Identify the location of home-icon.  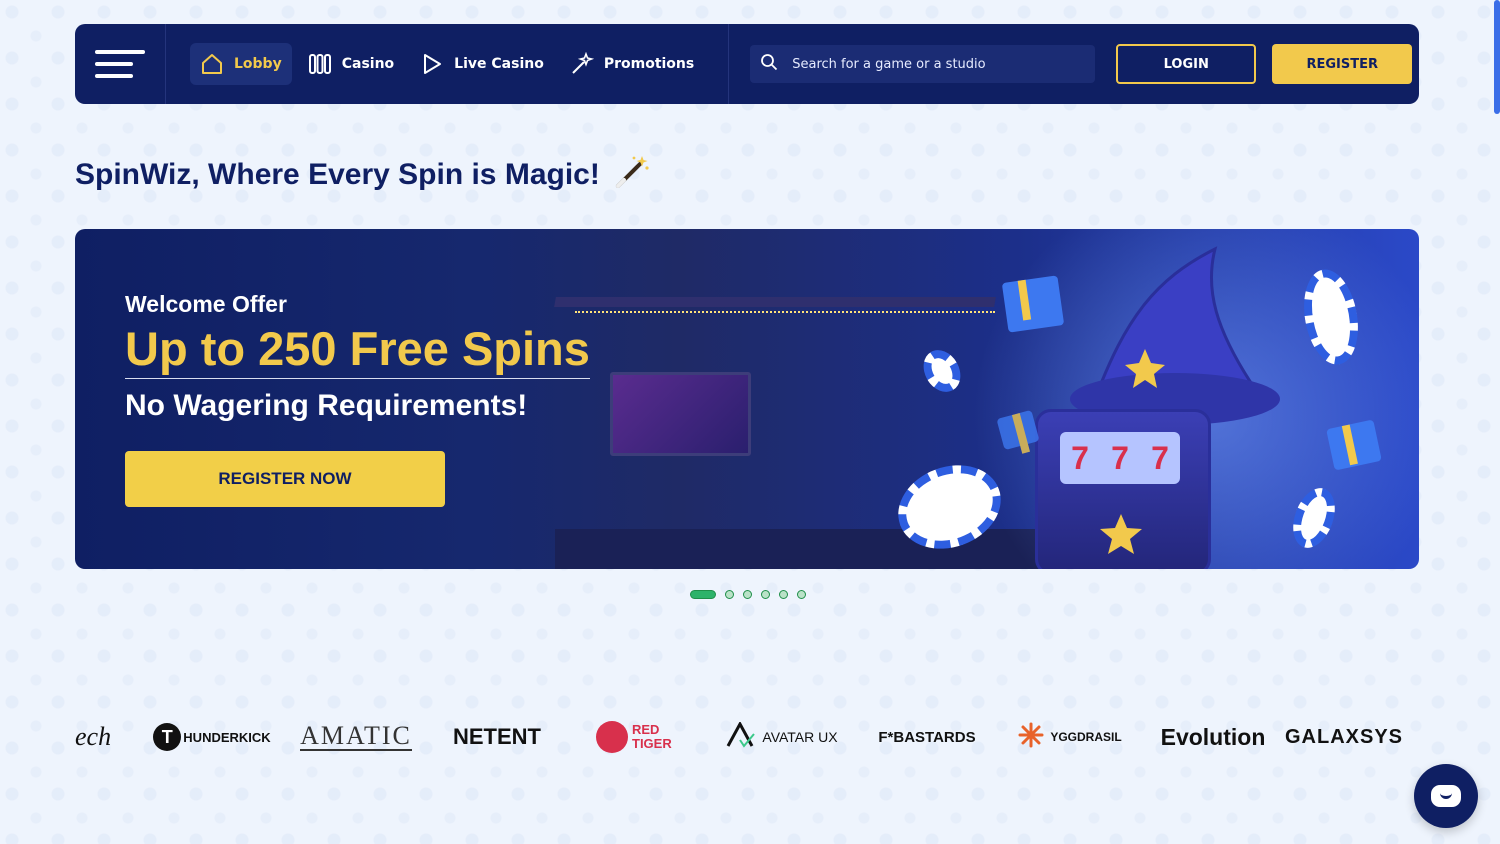
(212, 64).